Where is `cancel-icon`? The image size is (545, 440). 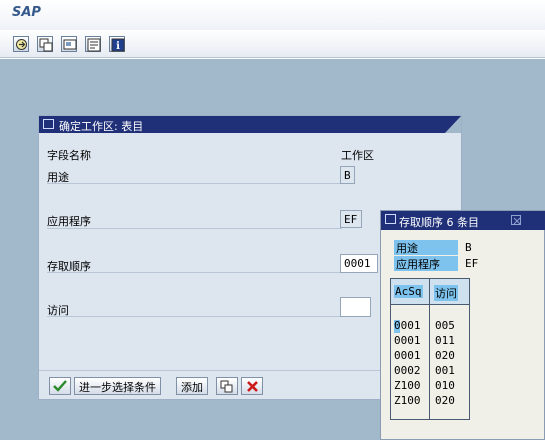 cancel-icon is located at coordinates (252, 386).